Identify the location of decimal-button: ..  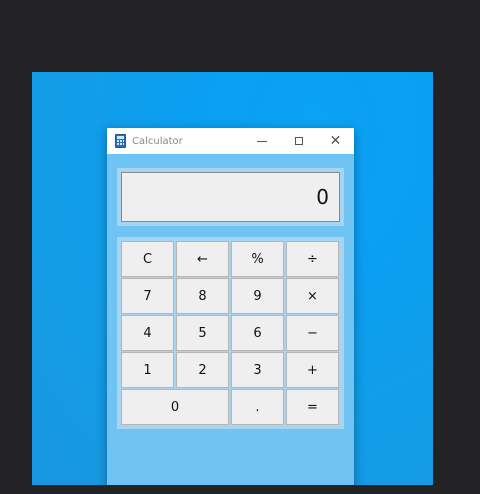
(257, 407).